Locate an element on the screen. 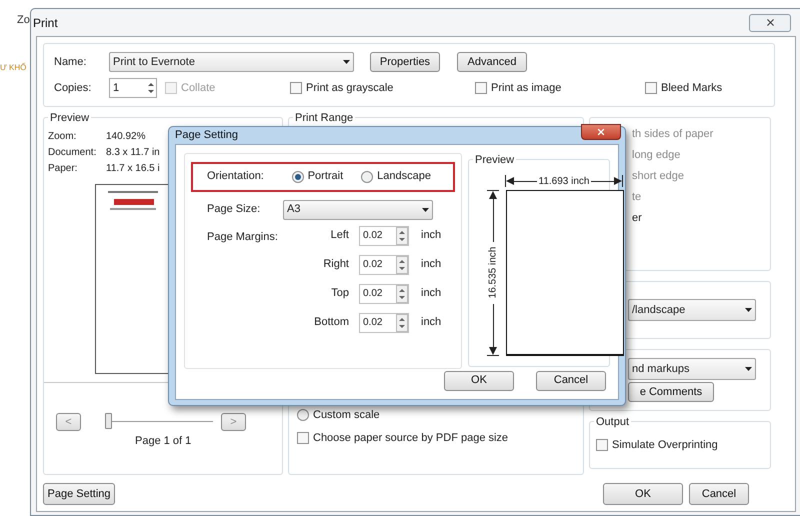 This screenshot has height=516, width=800. radio-label: Custom scale is located at coordinates (346, 415).